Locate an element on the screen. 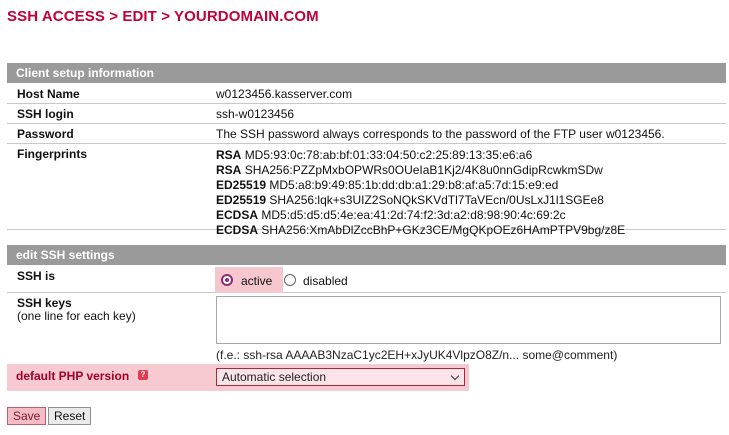 The width and height of the screenshot is (729, 435). login-value: ssh-w0123456 is located at coordinates (255, 114).